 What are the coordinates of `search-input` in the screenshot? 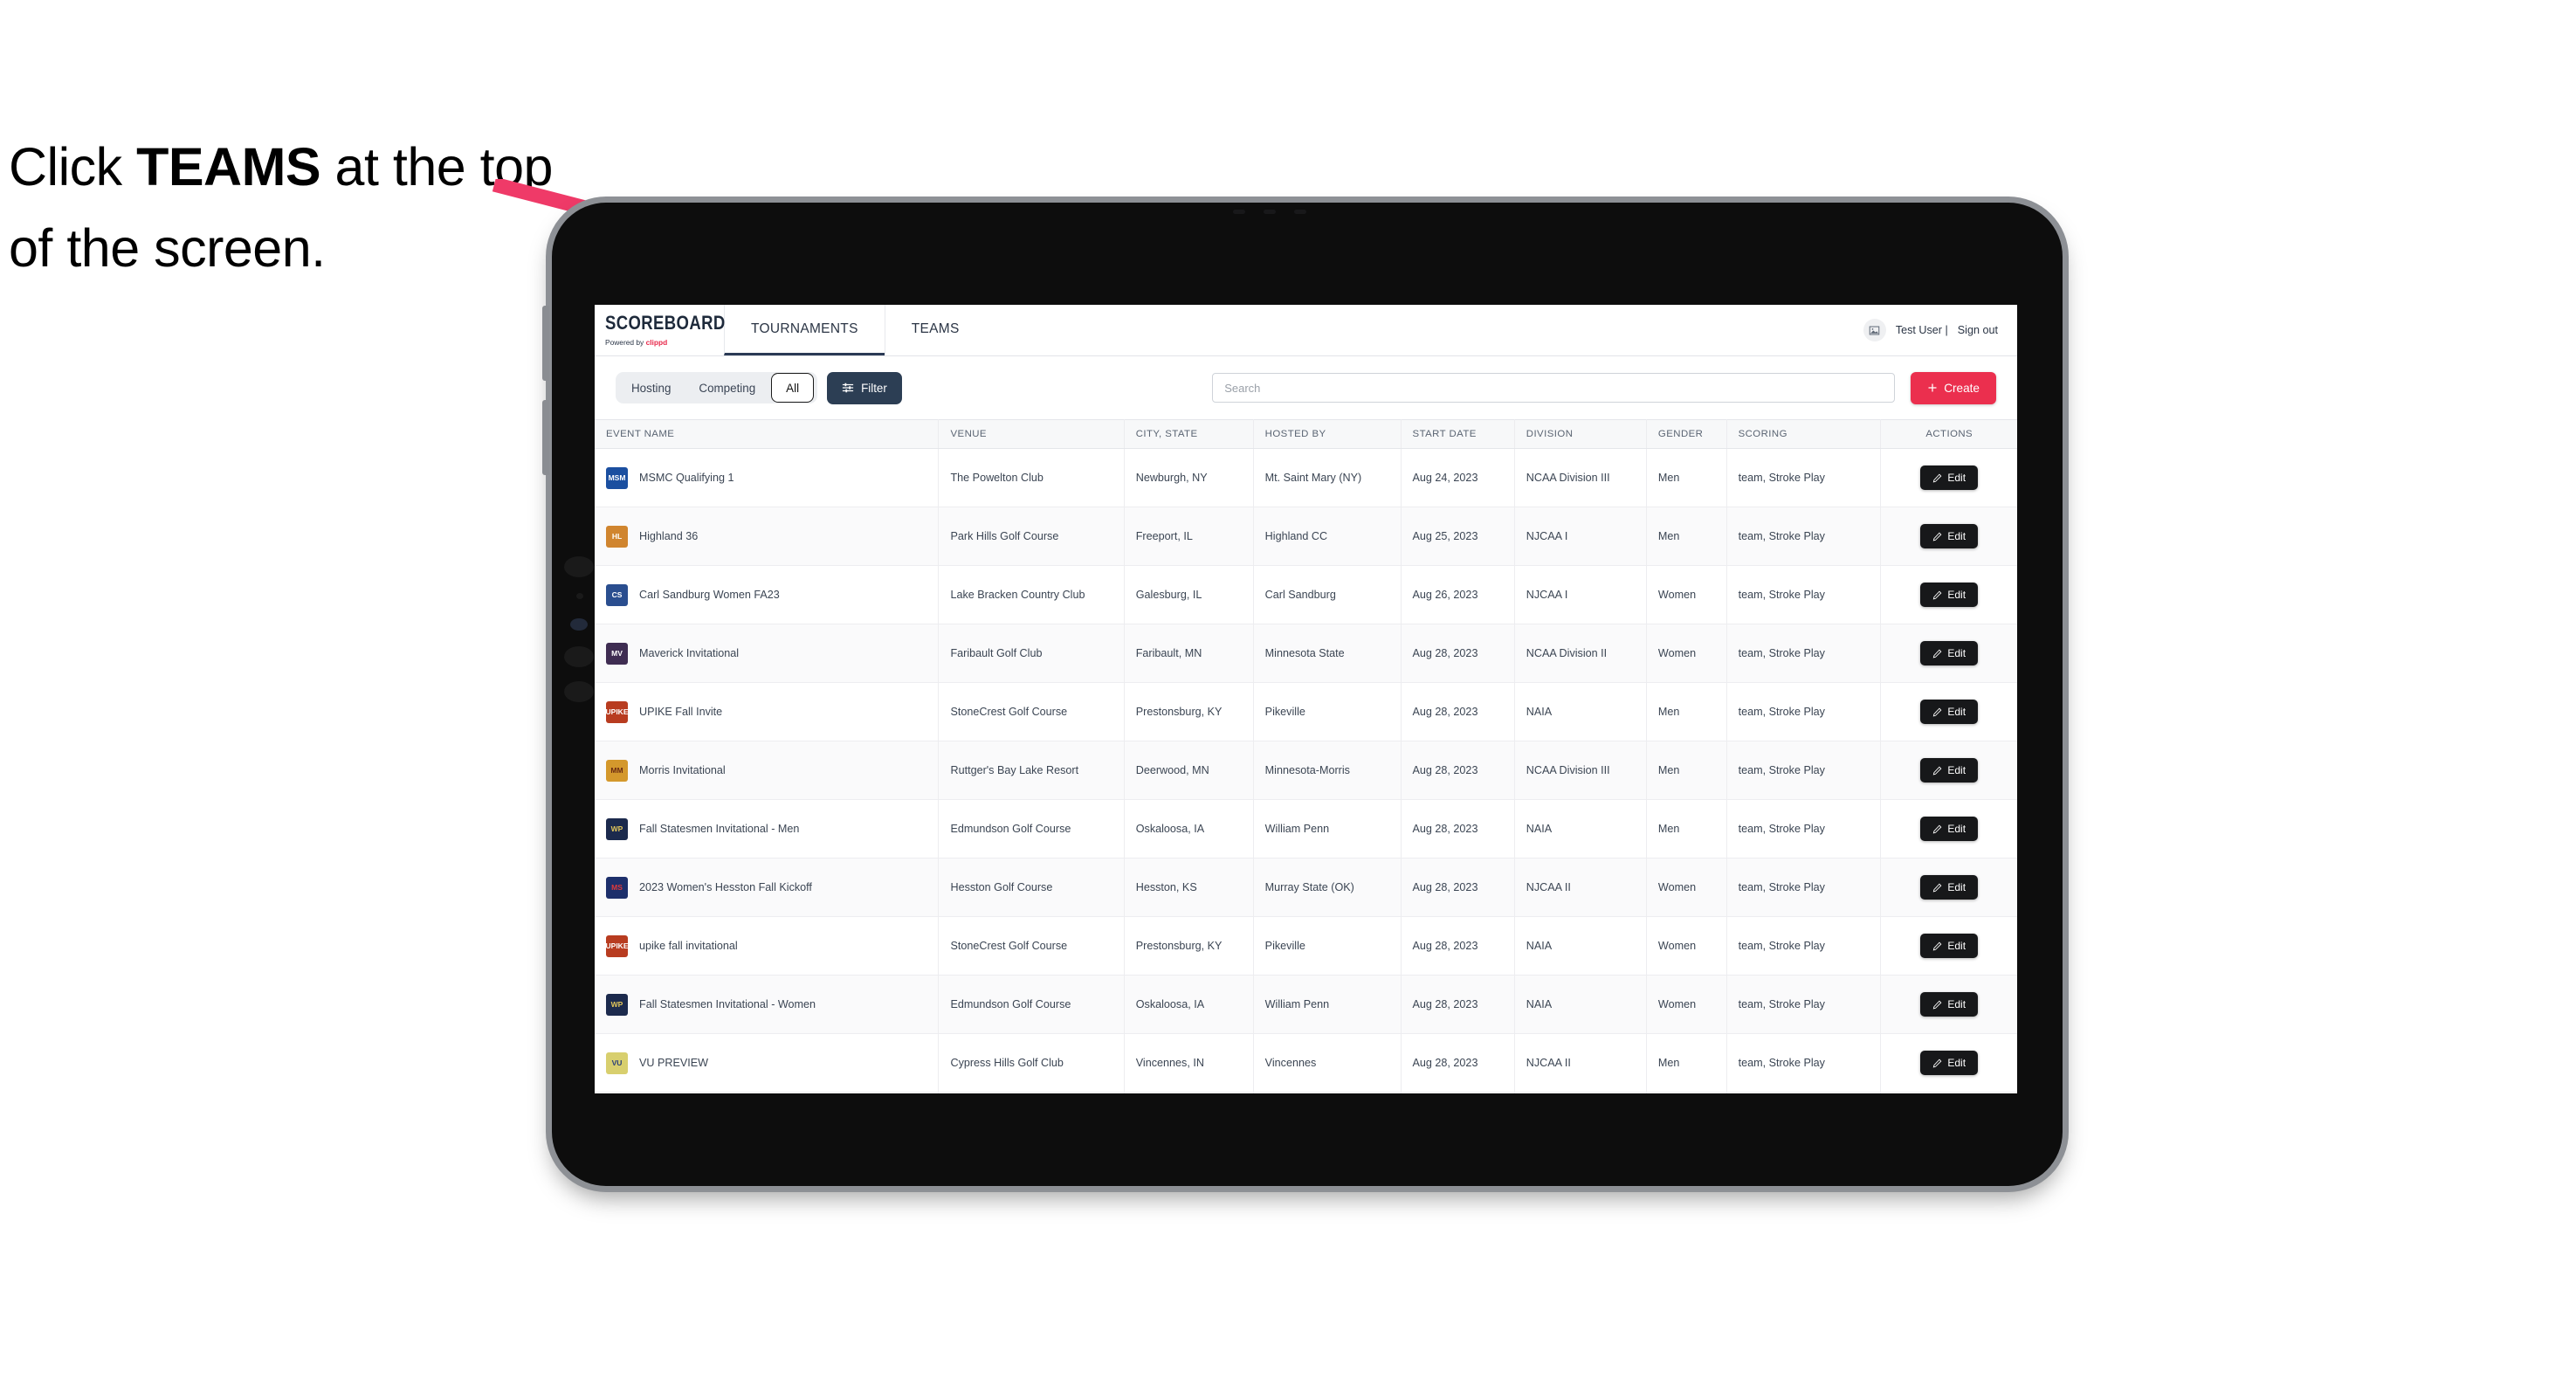 It's located at (1554, 388).